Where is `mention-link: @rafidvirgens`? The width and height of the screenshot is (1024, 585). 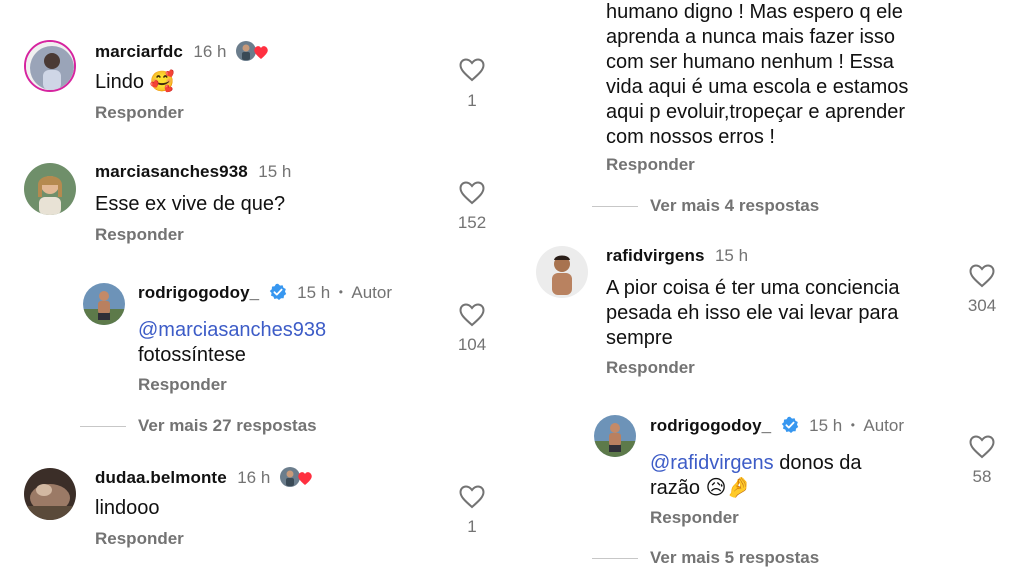
mention-link: @rafidvirgens is located at coordinates (712, 463).